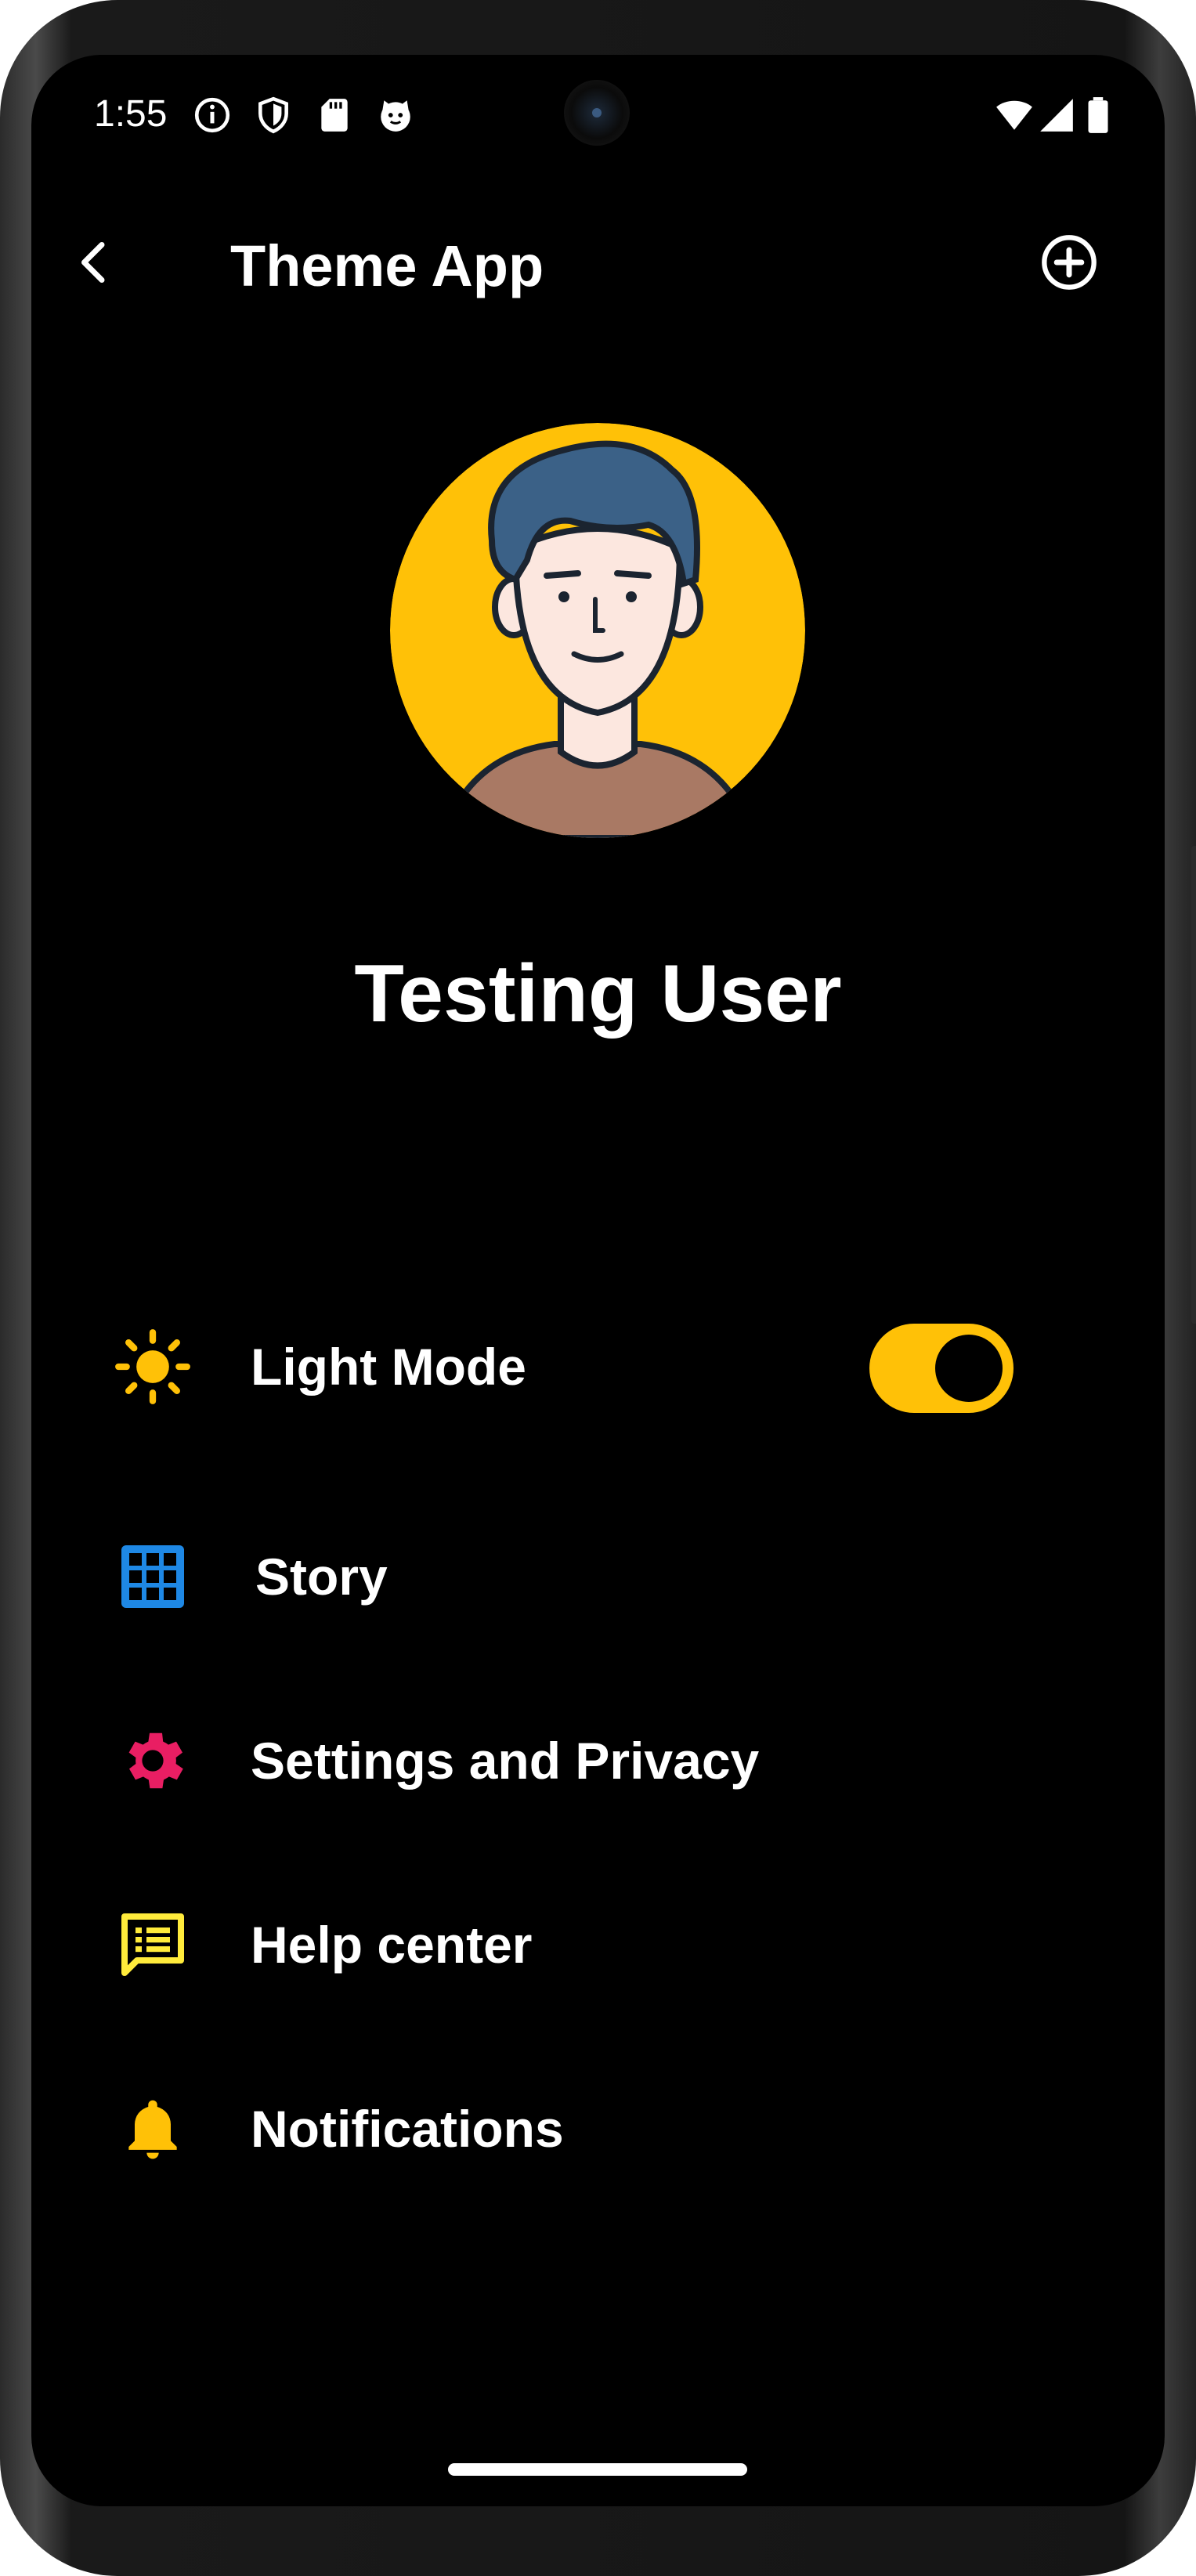 This screenshot has width=1196, height=2576. What do you see at coordinates (153, 1577) in the screenshot?
I see `grid-icon` at bounding box center [153, 1577].